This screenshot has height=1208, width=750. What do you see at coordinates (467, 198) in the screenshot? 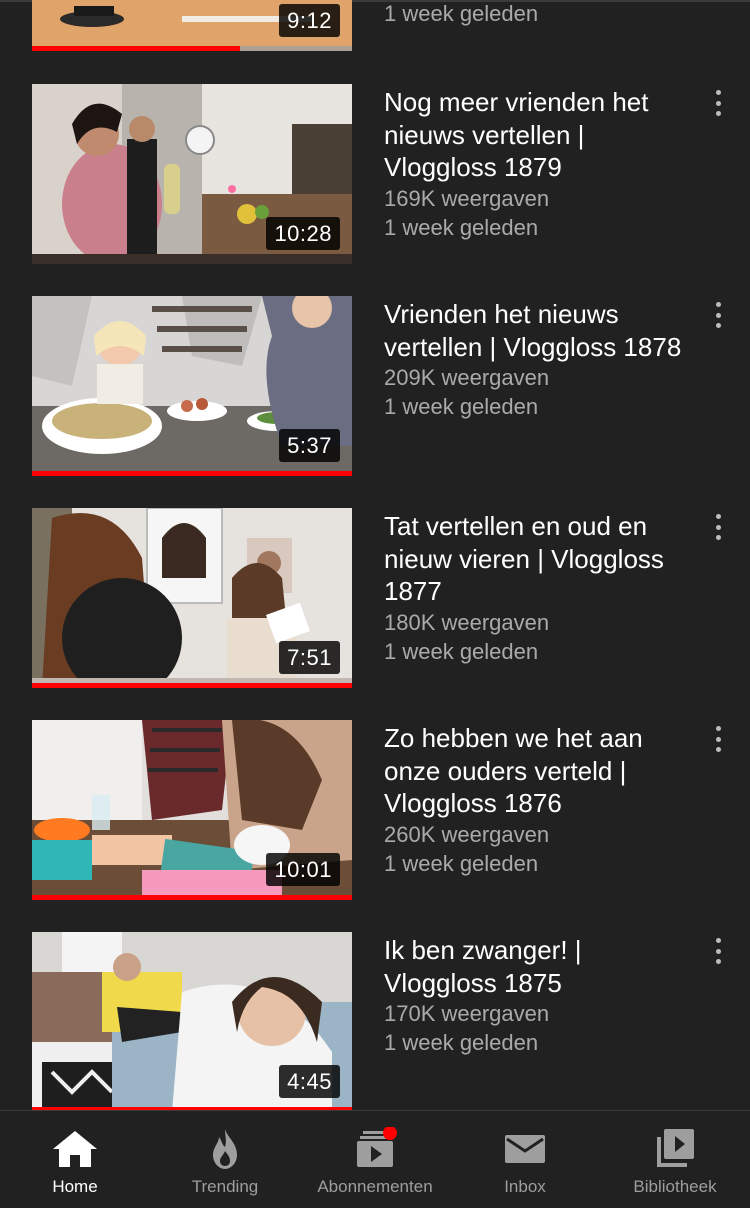
I see `video-views: 169K weergaven` at bounding box center [467, 198].